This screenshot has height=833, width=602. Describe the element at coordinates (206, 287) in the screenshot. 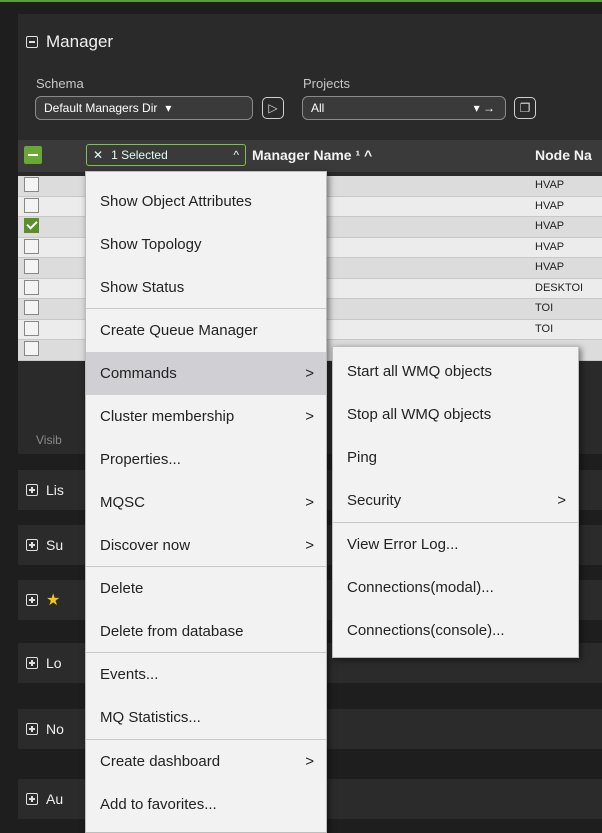

I see `menu-item-show-status: Show Status` at that location.